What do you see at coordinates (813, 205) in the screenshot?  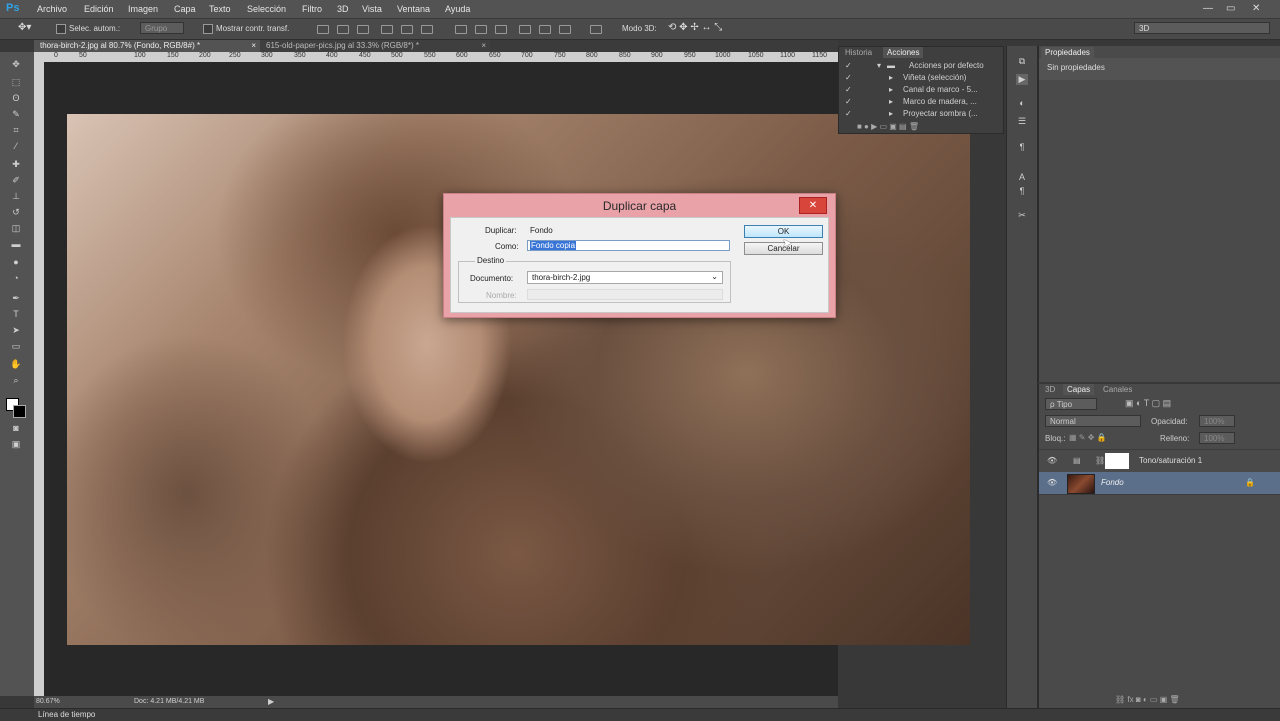 I see `dialog-close-button: ✕` at bounding box center [813, 205].